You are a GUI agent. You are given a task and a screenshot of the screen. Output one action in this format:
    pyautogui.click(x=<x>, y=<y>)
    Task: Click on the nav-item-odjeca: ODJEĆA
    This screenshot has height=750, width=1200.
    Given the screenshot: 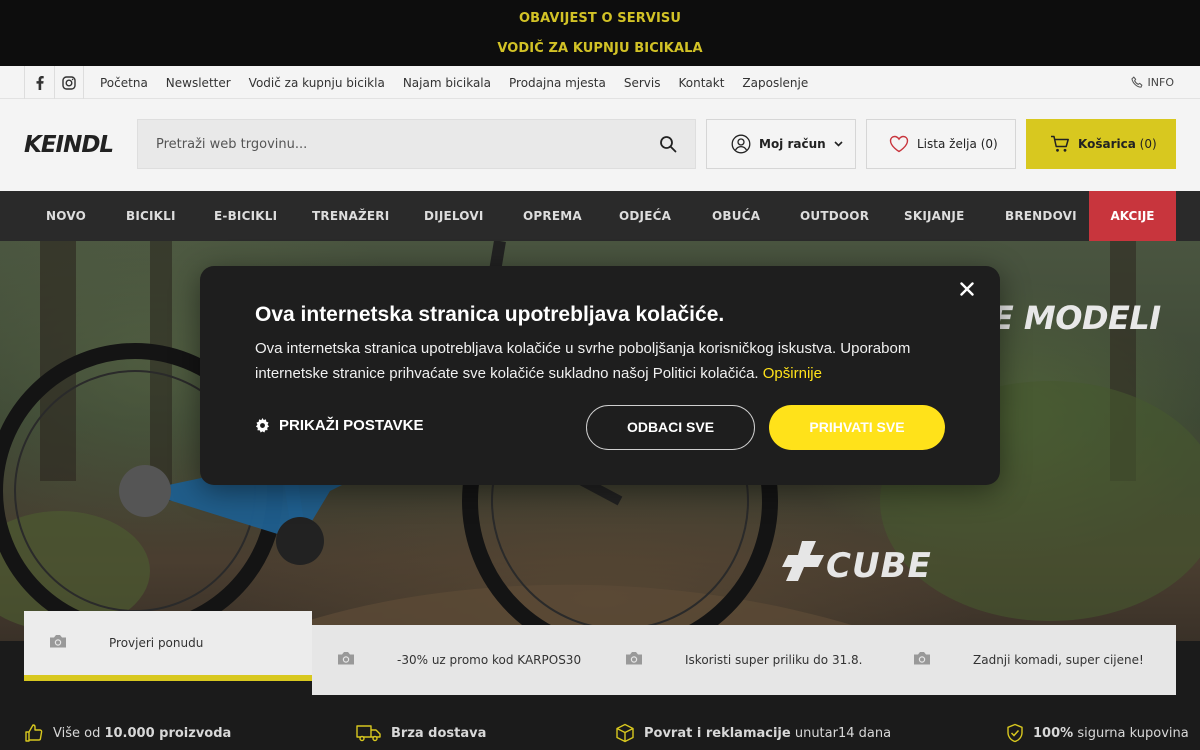 What is the action you would take?
    pyautogui.click(x=645, y=216)
    